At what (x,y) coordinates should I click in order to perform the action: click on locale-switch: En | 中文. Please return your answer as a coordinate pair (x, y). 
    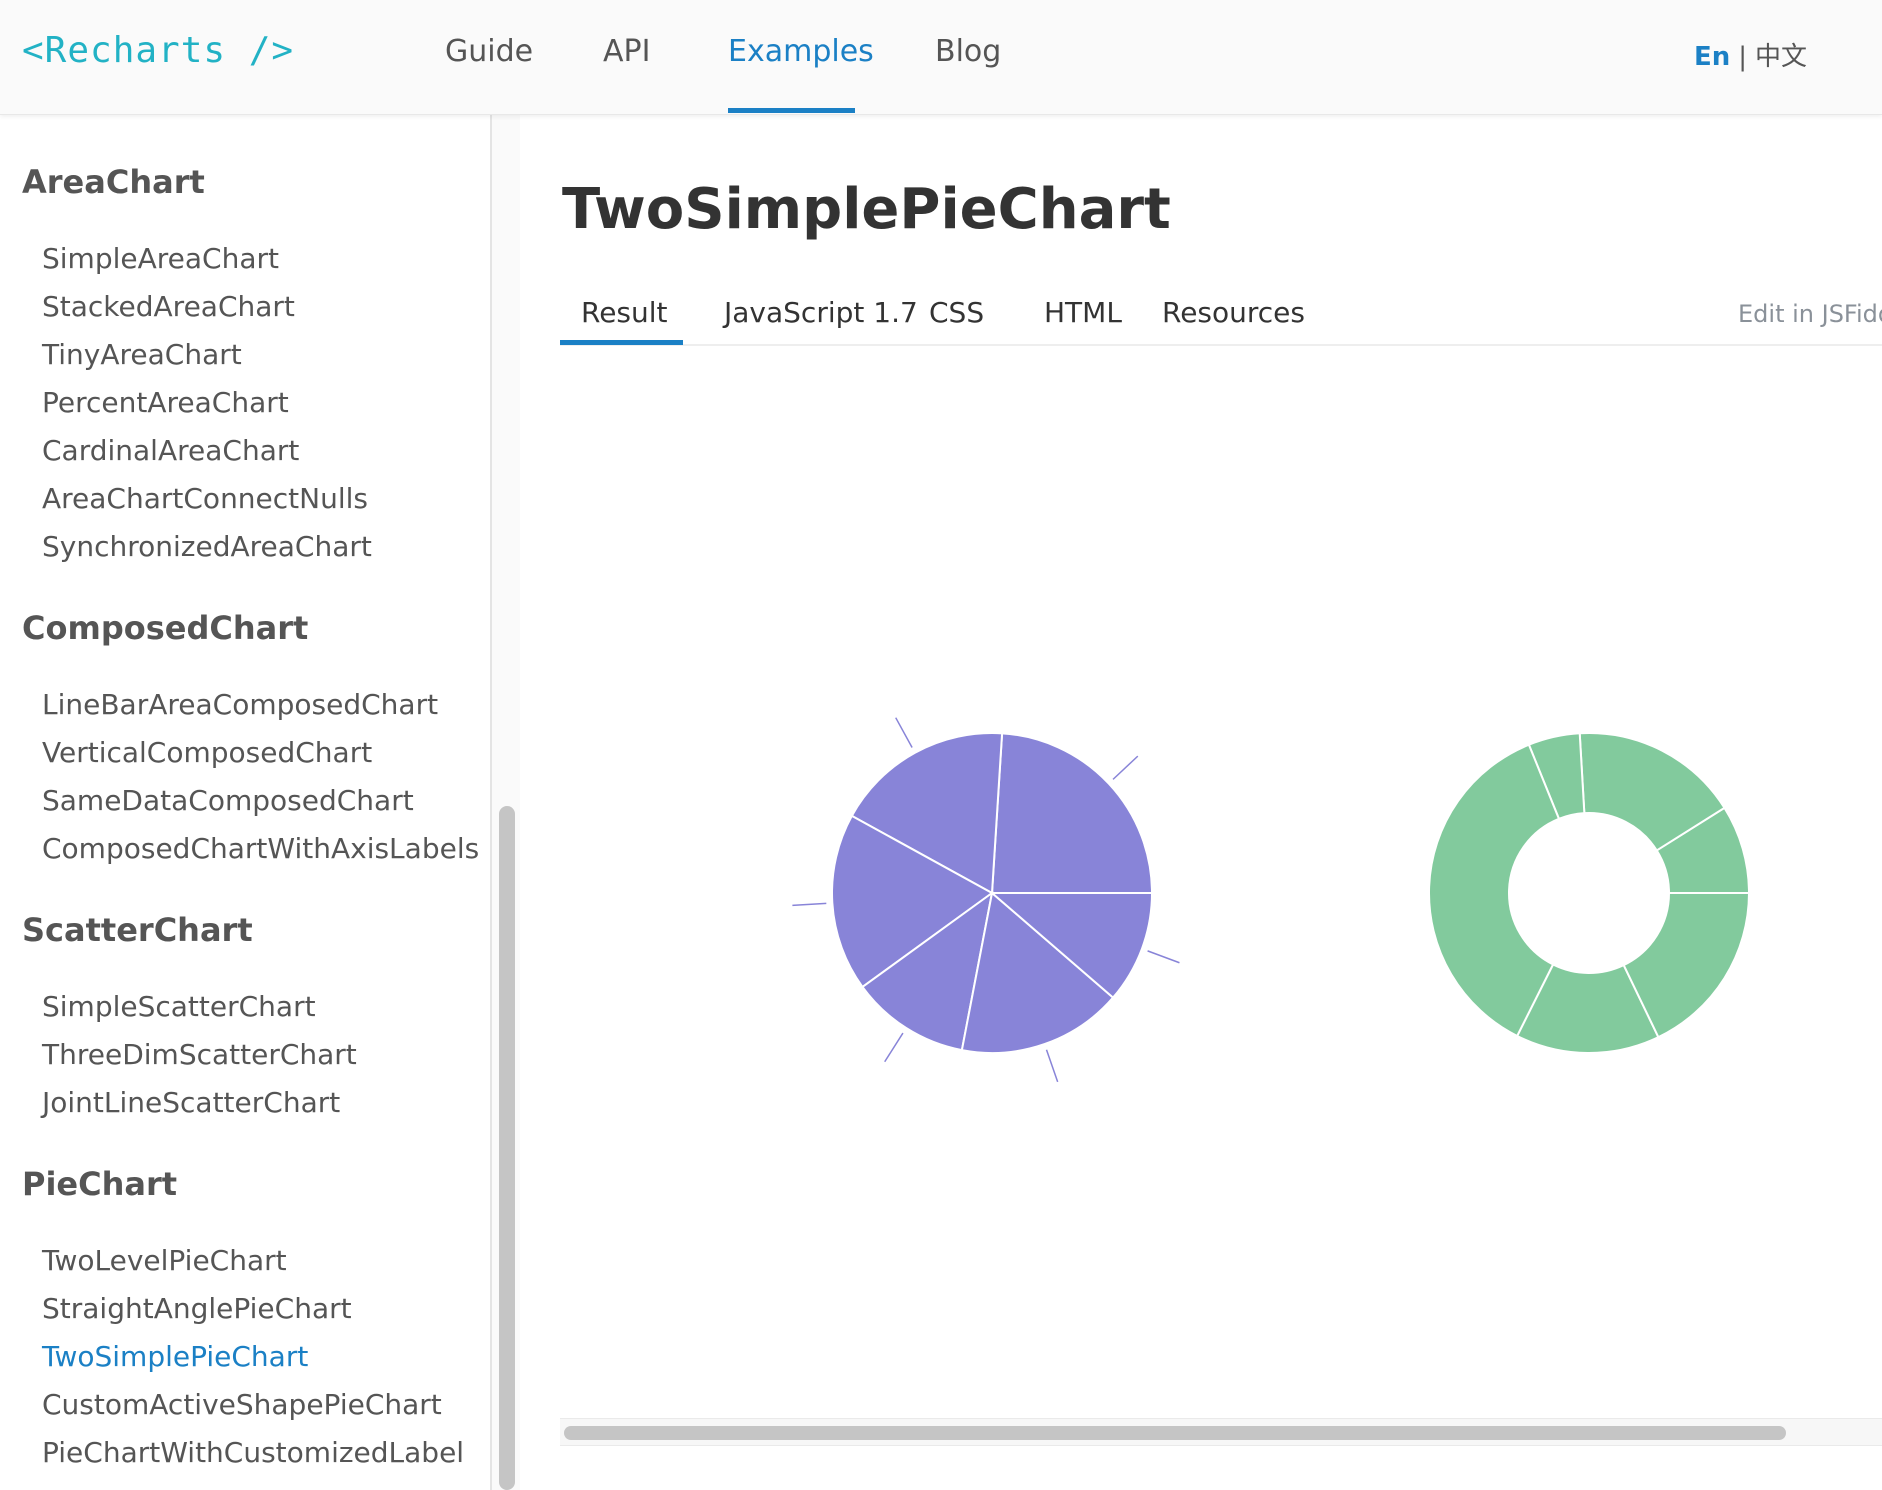
    Looking at the image, I should click on (1750, 54).